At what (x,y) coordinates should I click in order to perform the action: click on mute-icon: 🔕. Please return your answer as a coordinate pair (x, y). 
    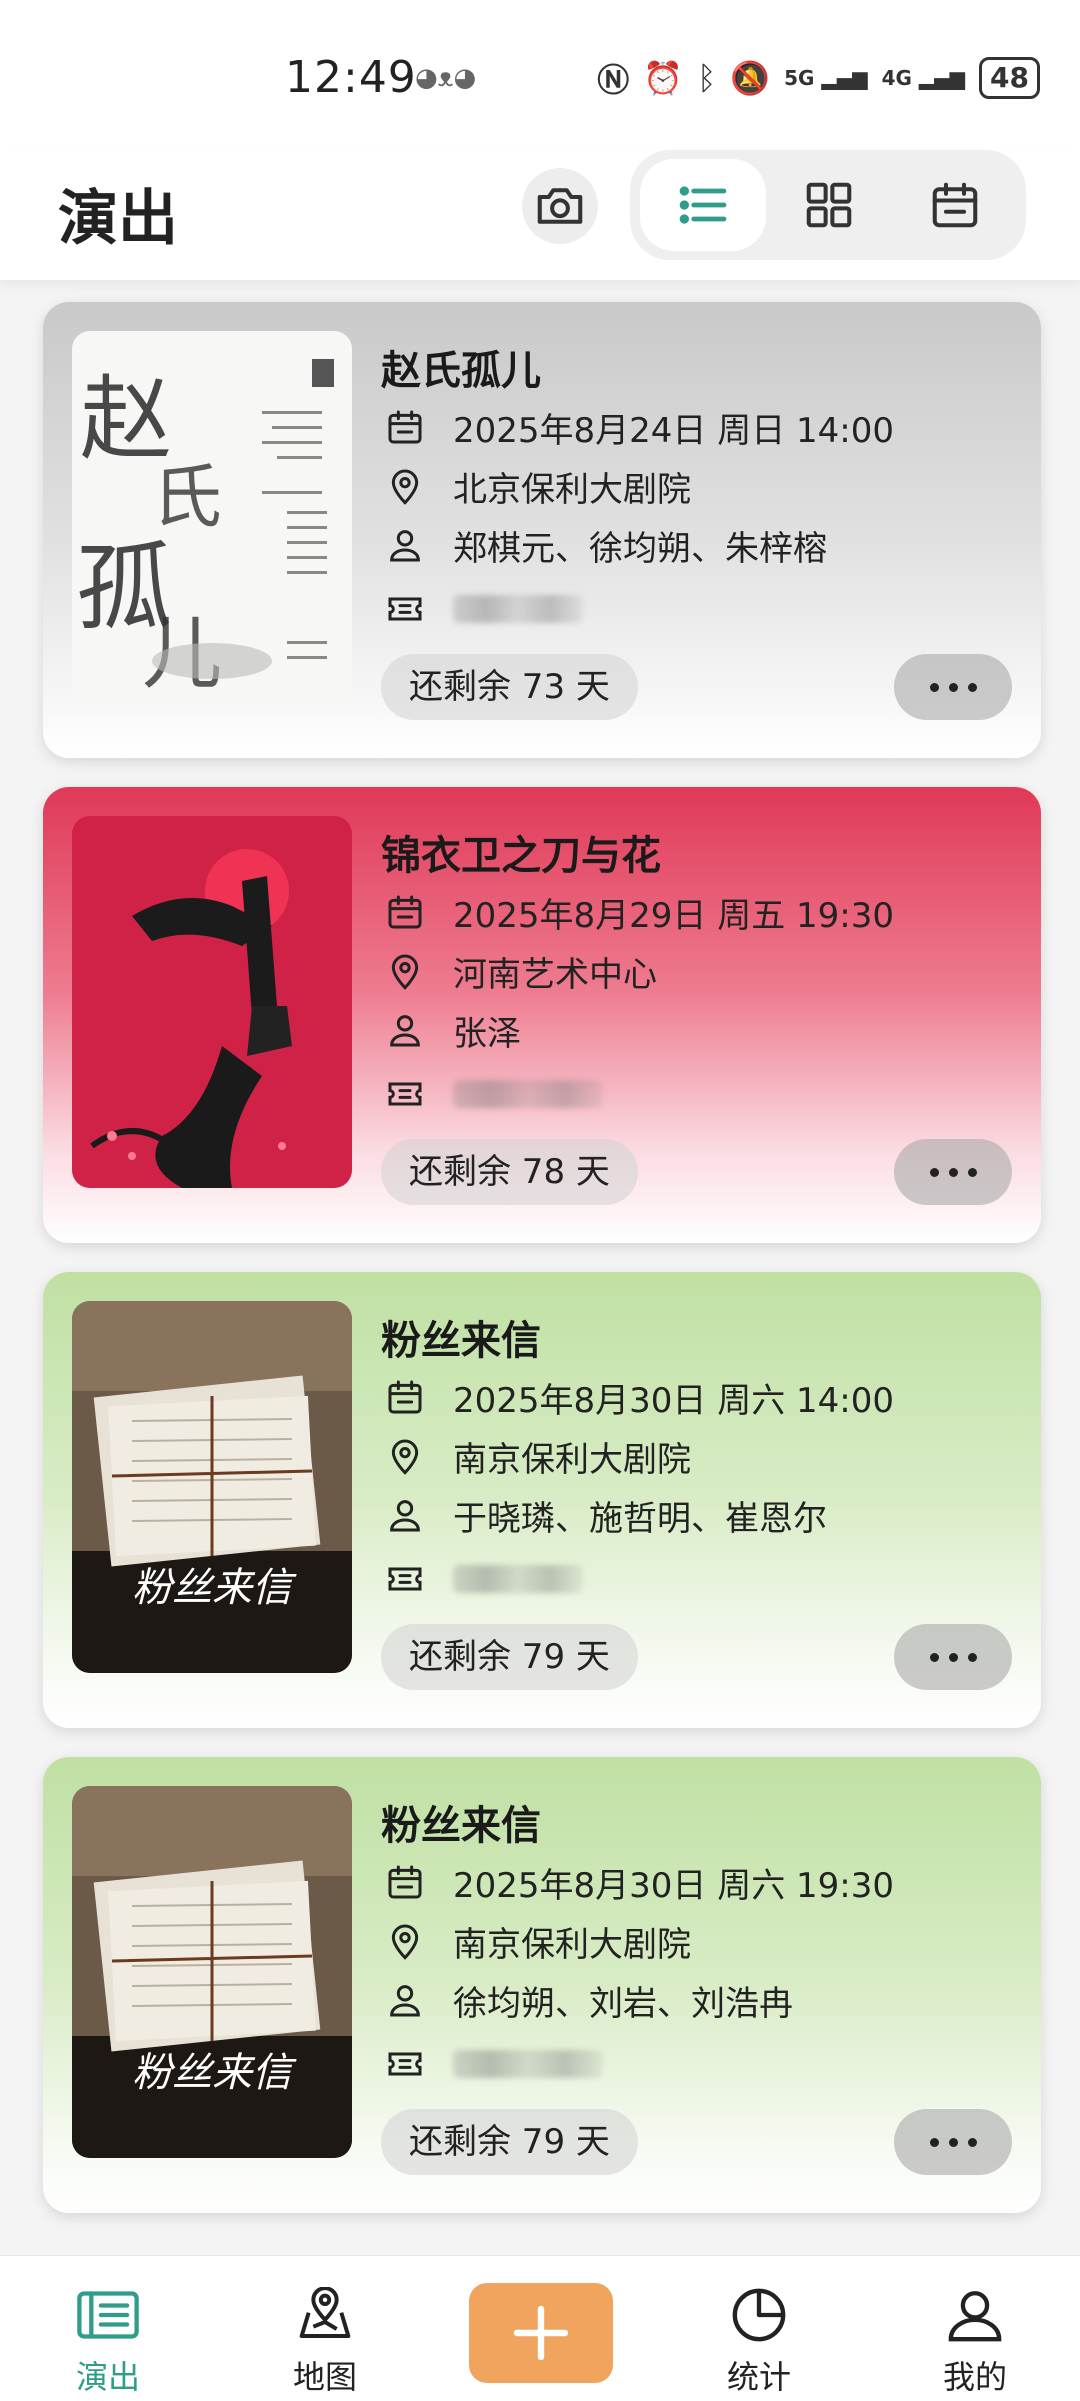
    Looking at the image, I should click on (750, 78).